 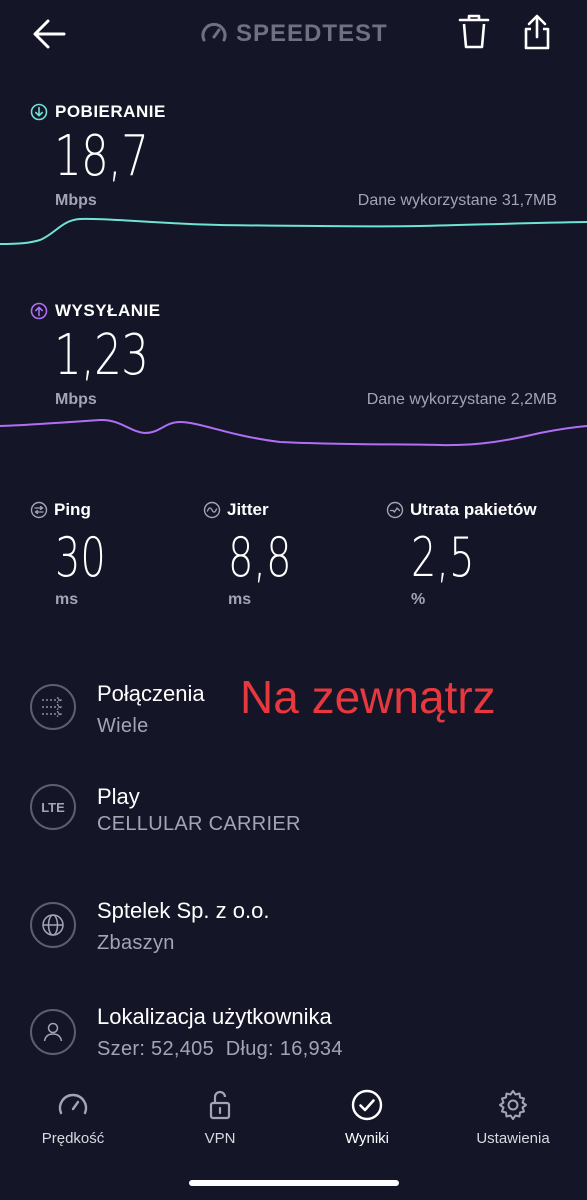 I want to click on jitter-unit: ms, so click(x=240, y=599).